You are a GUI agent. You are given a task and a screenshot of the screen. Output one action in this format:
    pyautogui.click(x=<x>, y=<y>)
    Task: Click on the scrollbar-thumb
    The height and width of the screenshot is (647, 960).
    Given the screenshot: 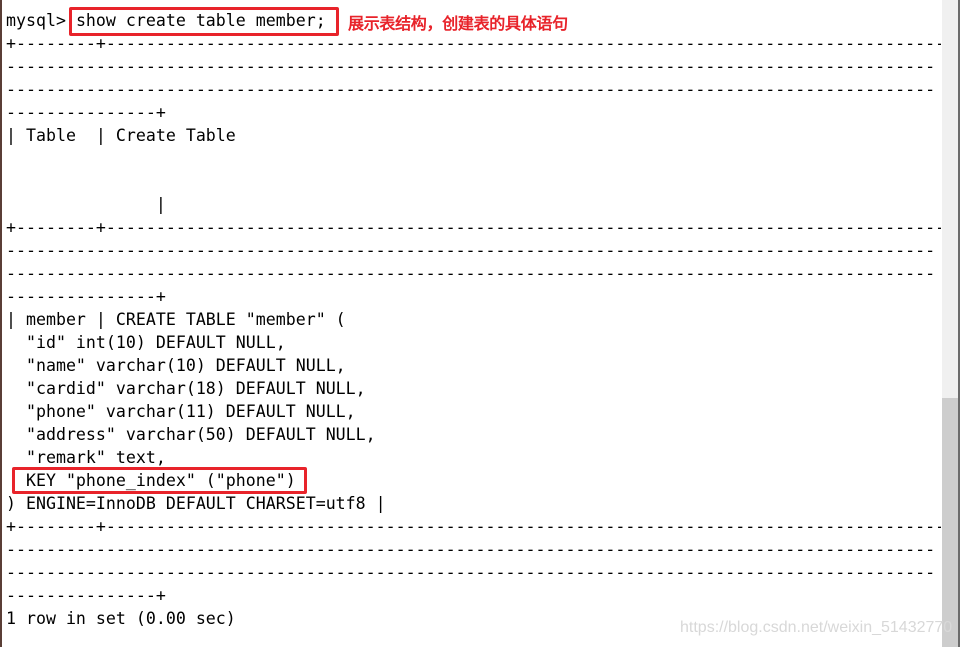 What is the action you would take?
    pyautogui.click(x=950, y=522)
    